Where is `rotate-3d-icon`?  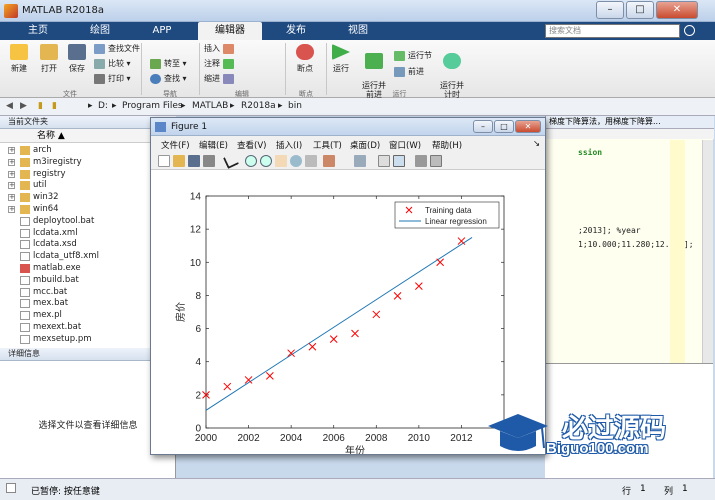
rotate-3d-icon is located at coordinates (296, 161).